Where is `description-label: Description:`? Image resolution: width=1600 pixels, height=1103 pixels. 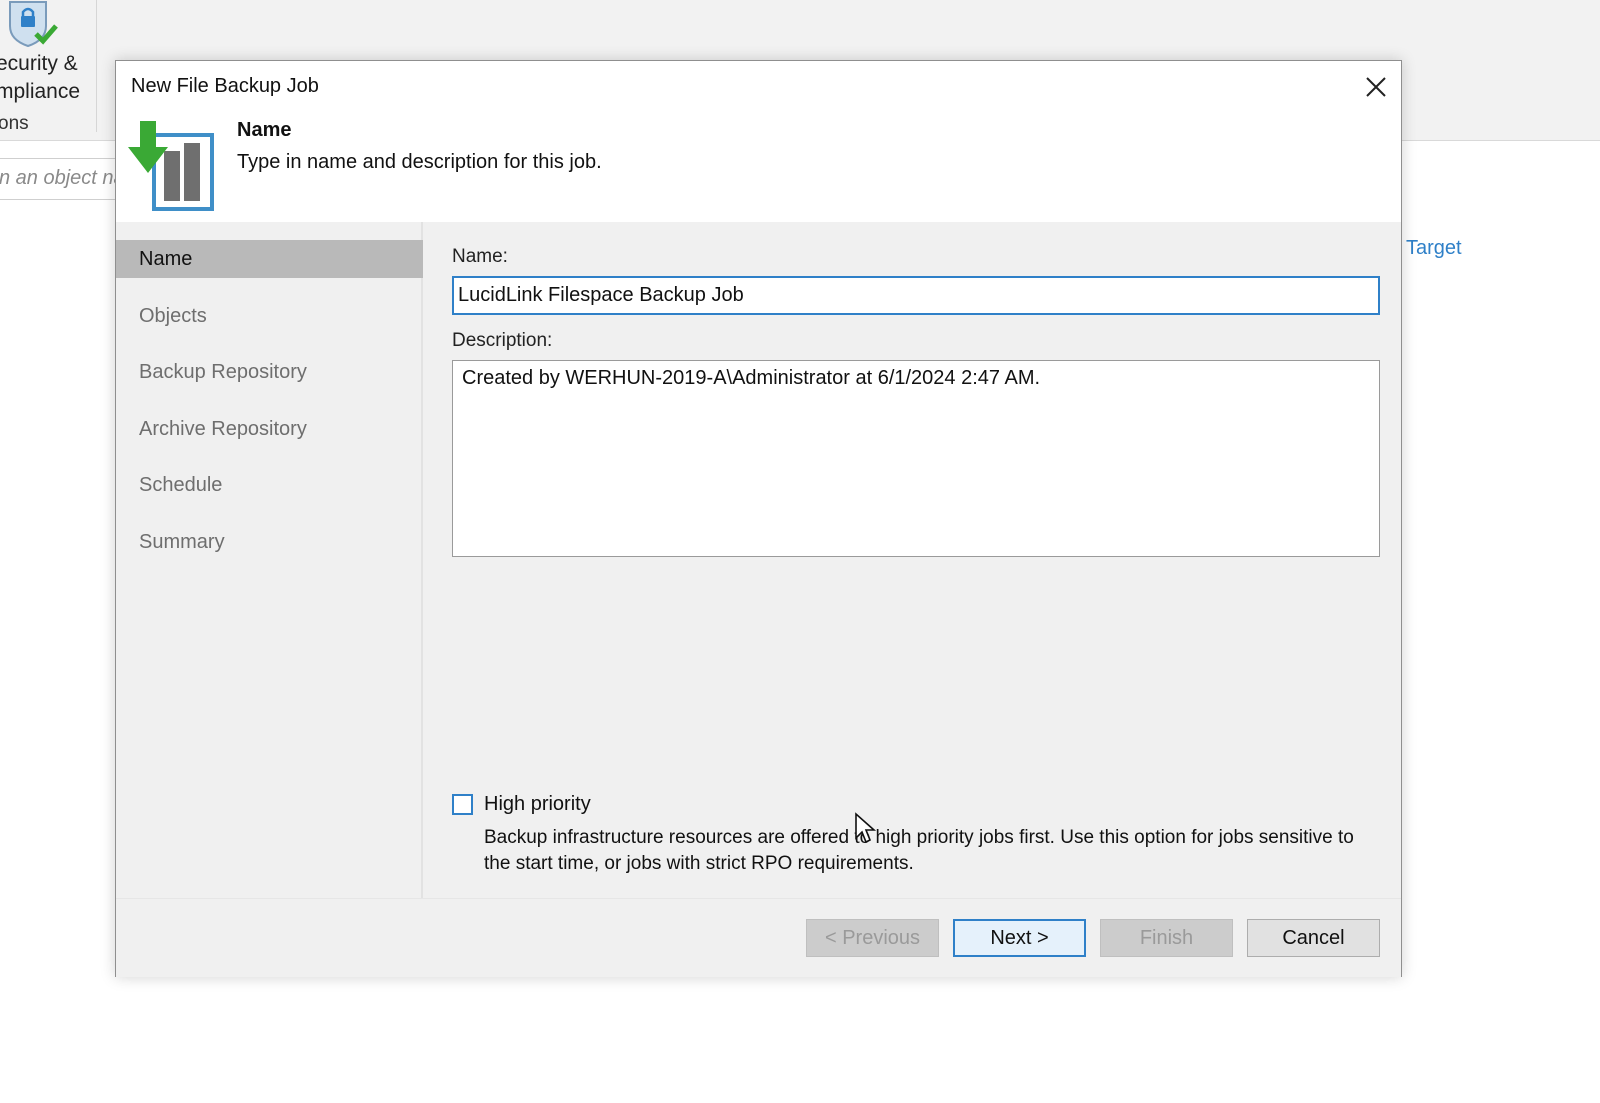 description-label: Description: is located at coordinates (502, 340).